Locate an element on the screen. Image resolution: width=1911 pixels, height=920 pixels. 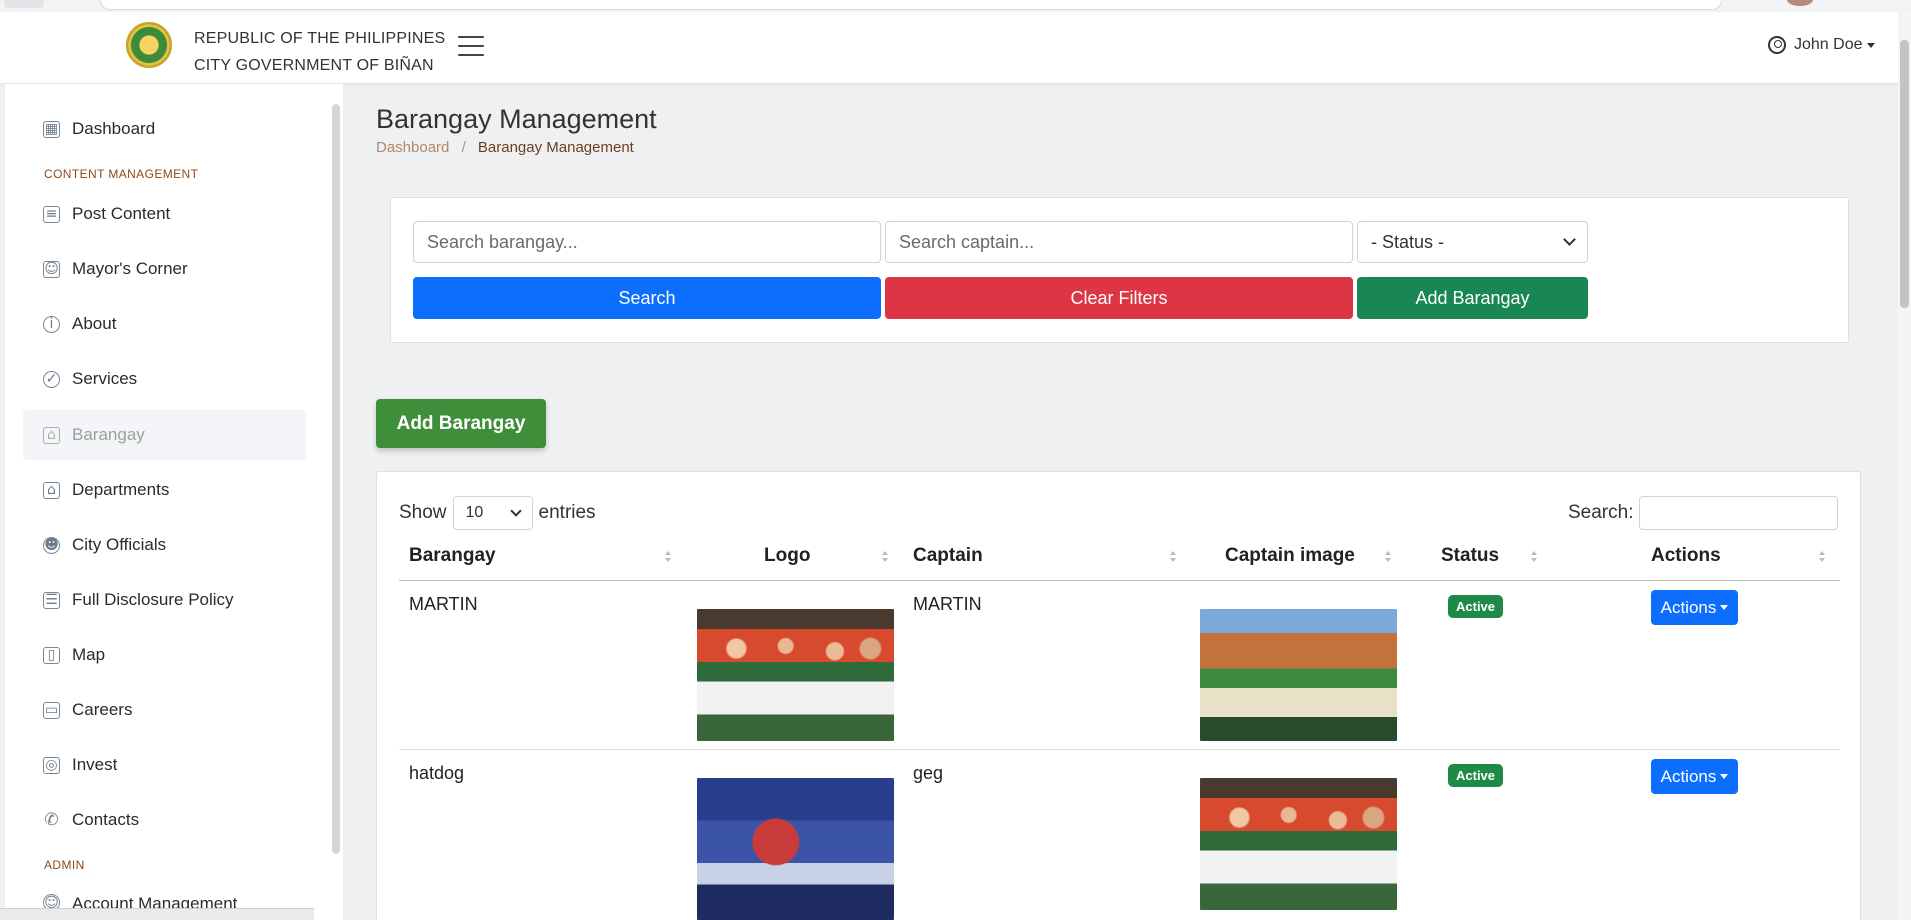
table-search-input is located at coordinates (1739, 513).